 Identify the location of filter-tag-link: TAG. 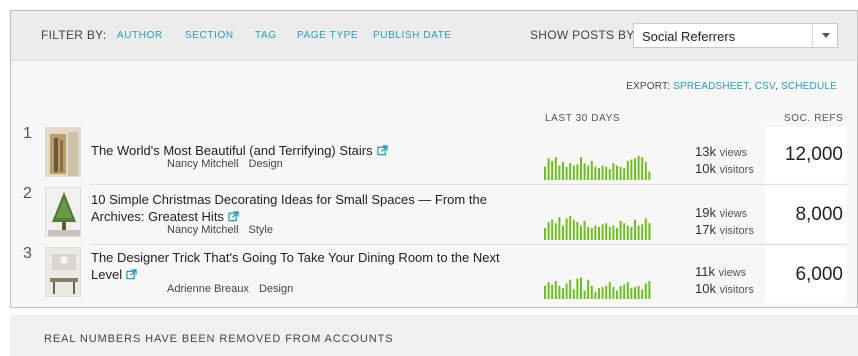
(266, 35).